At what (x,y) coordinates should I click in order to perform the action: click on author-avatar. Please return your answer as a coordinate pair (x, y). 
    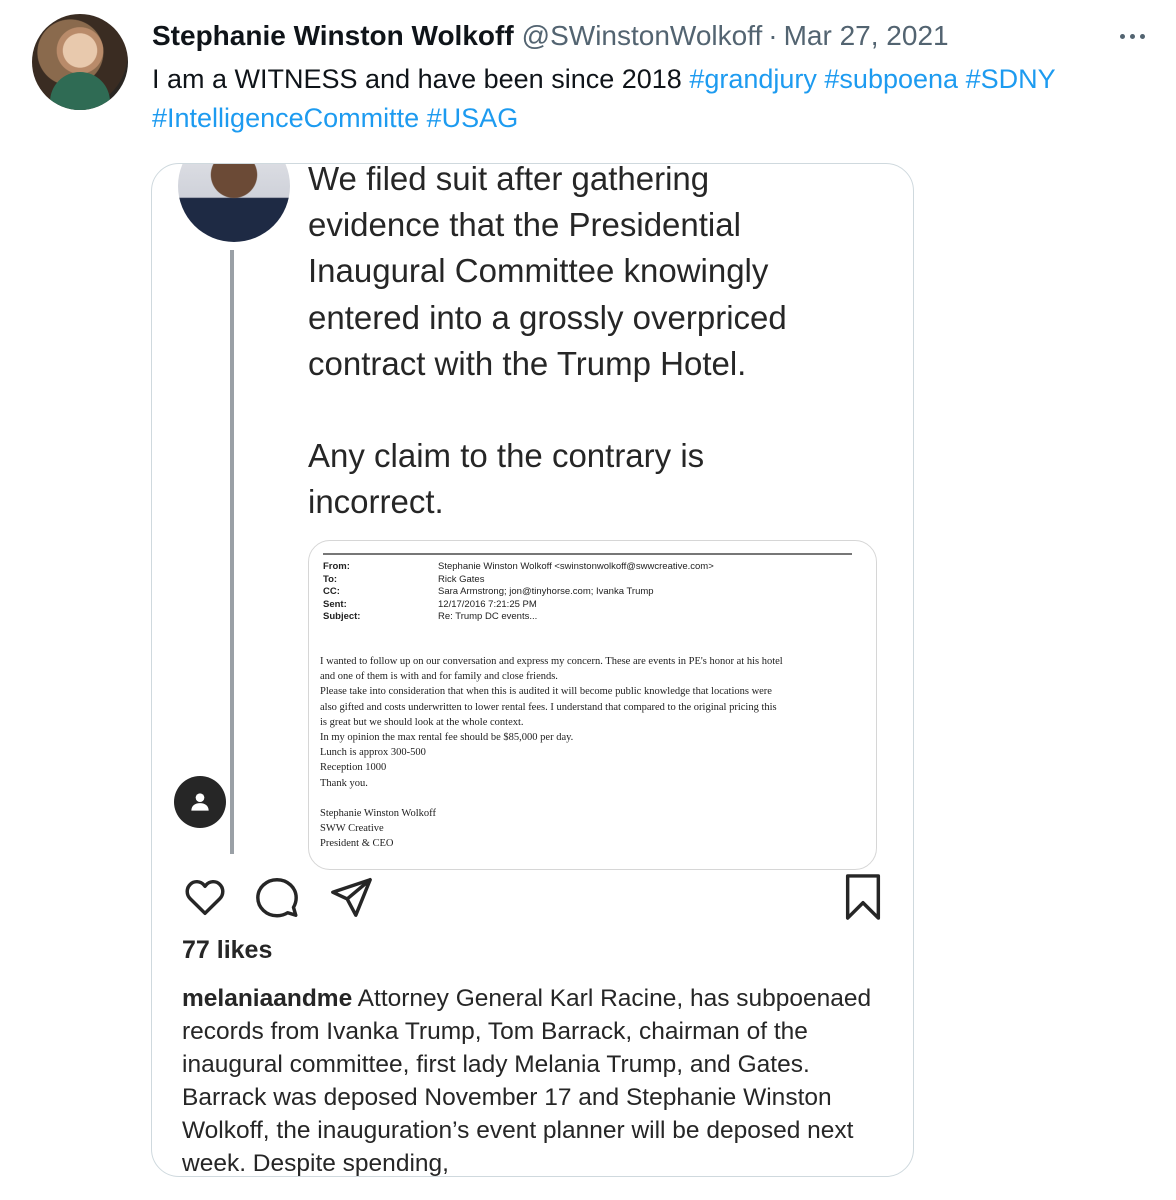
    Looking at the image, I should click on (80, 62).